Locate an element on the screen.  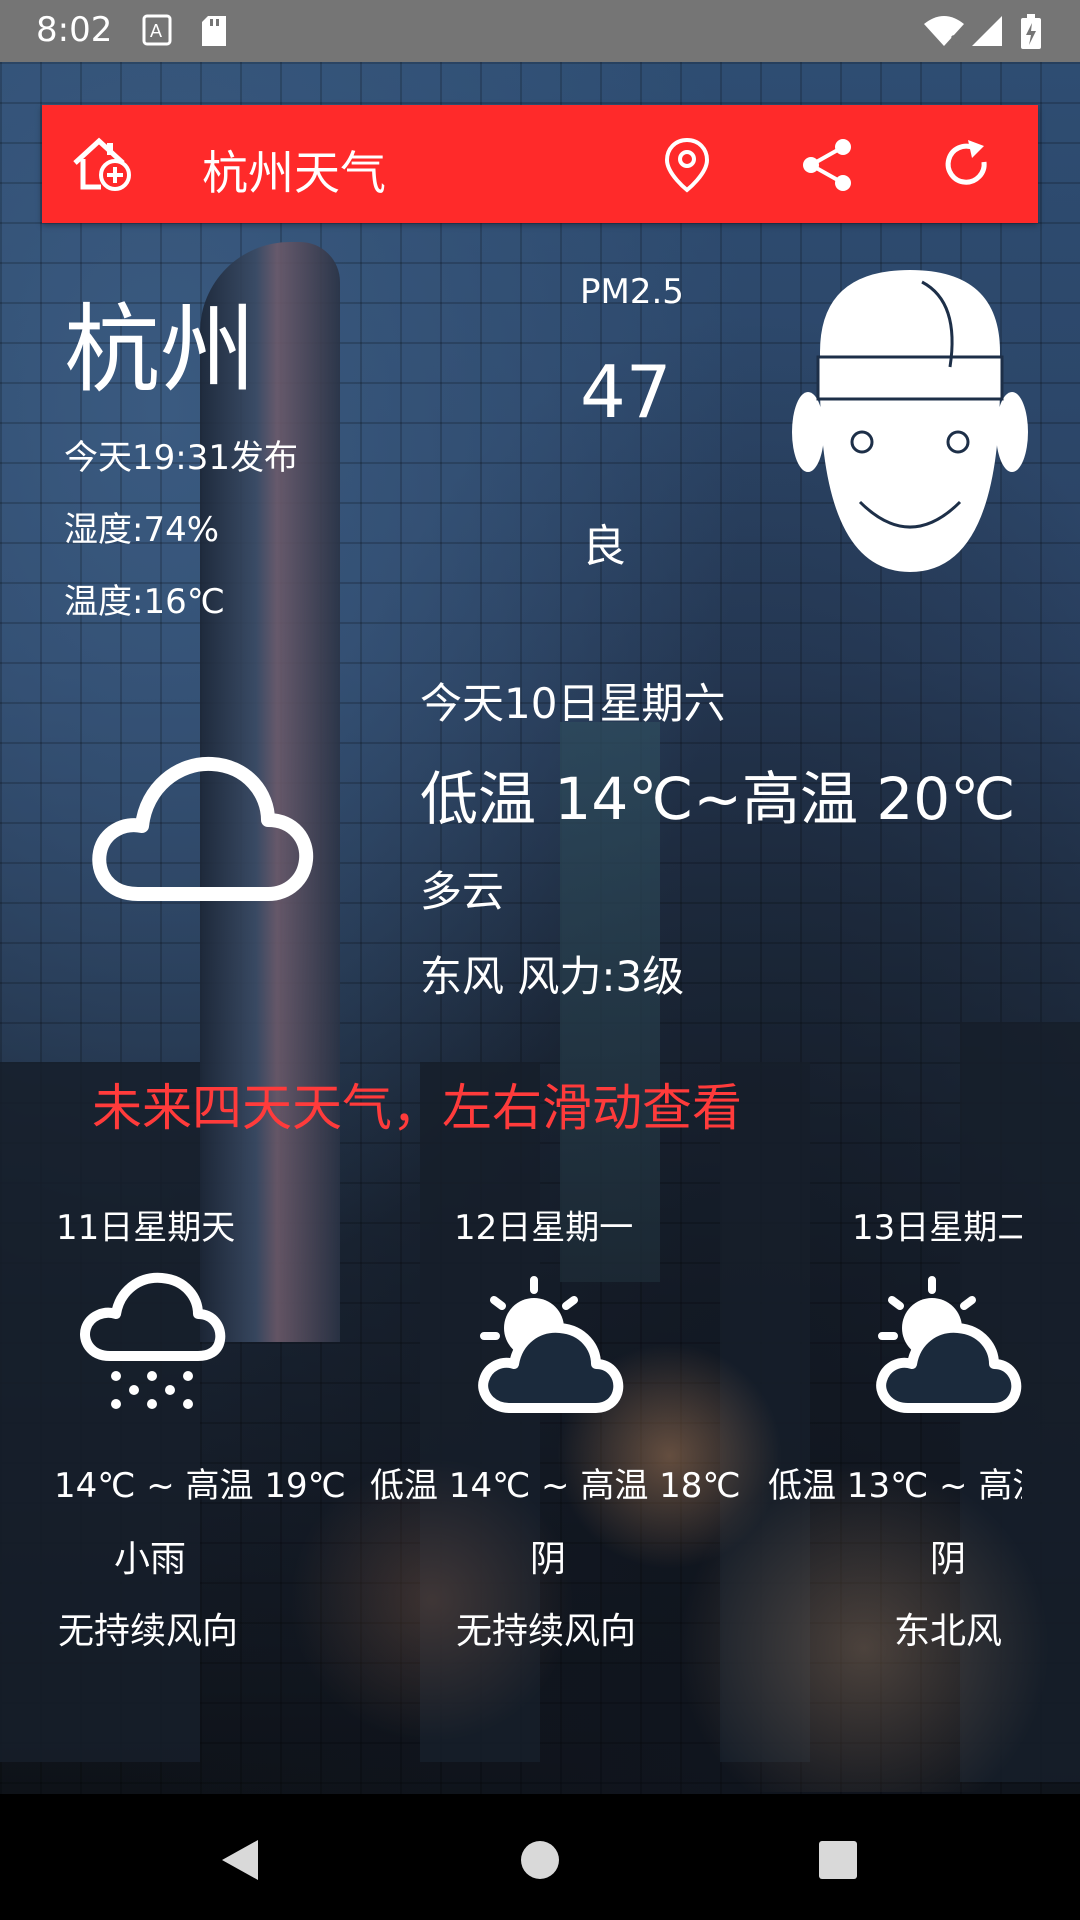
forecast-item: 11日星期天 14℃ ~ 高温 19℃ 小雨 无持续风向 is located at coordinates (200, 1420).